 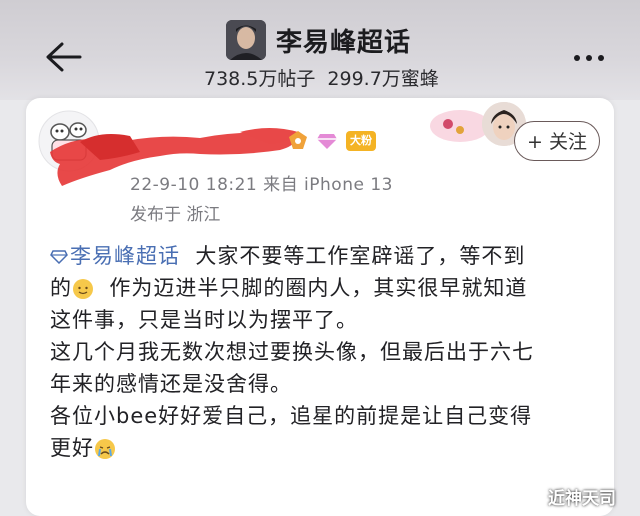 I want to click on post-line-6: 各位小bee好好爱自己，追星的前提是让自己变得, so click(x=291, y=416).